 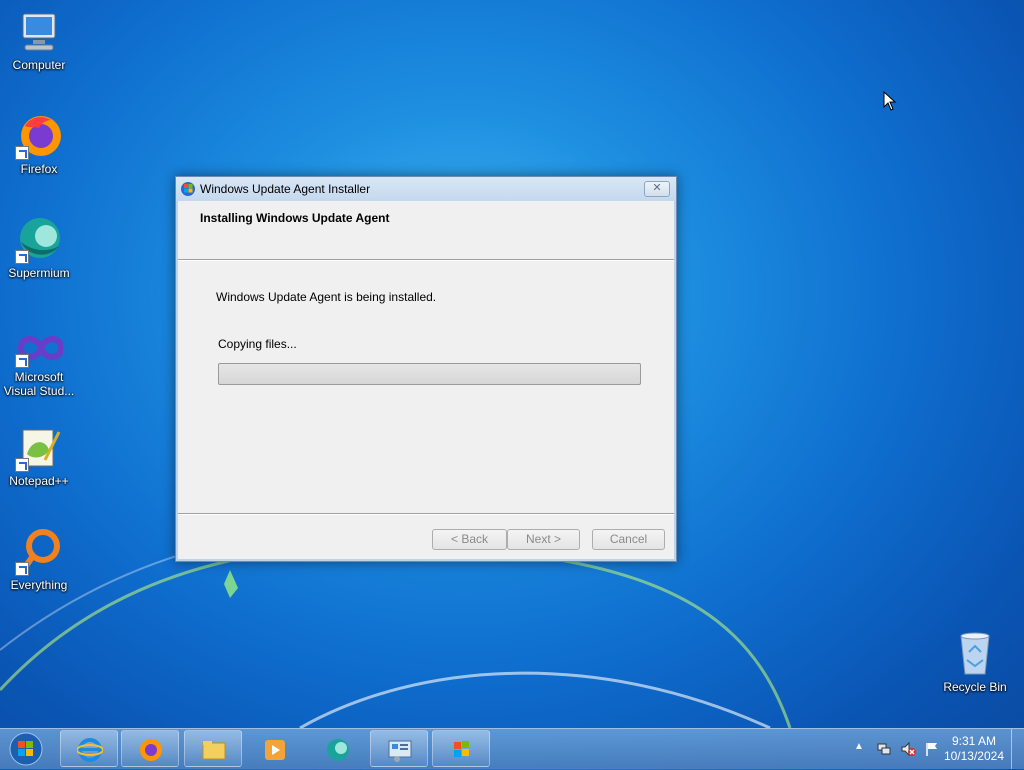 What do you see at coordinates (426, 514) in the screenshot?
I see `footer-separator` at bounding box center [426, 514].